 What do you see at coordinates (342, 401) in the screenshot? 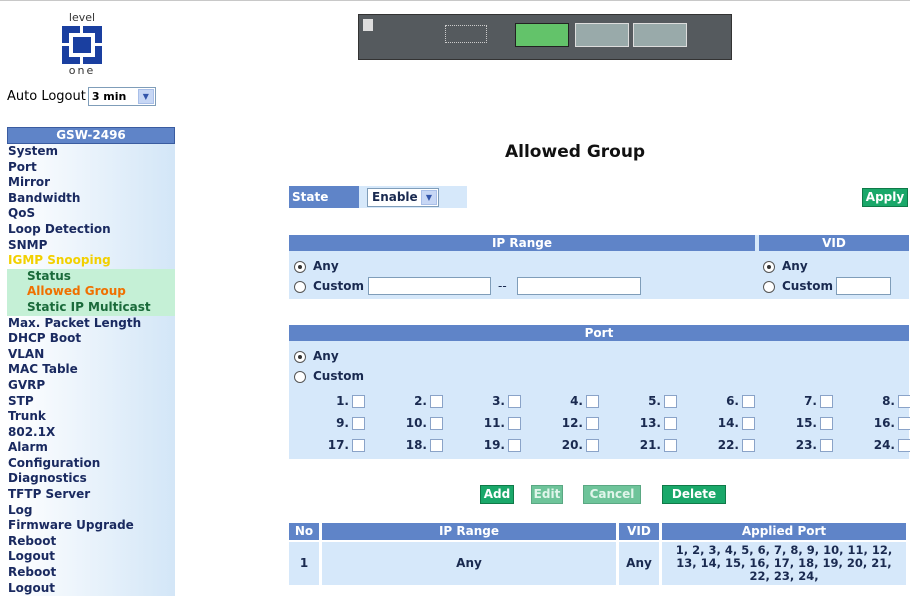
I see `port-label: 1.` at bounding box center [342, 401].